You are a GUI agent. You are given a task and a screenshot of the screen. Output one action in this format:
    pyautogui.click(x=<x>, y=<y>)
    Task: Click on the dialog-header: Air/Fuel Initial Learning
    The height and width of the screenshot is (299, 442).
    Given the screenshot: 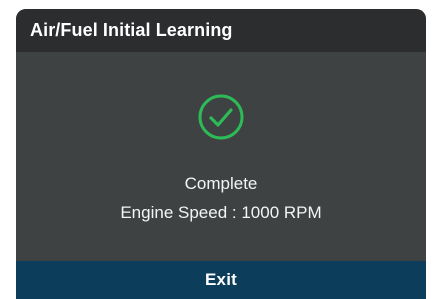 What is the action you would take?
    pyautogui.click(x=221, y=30)
    